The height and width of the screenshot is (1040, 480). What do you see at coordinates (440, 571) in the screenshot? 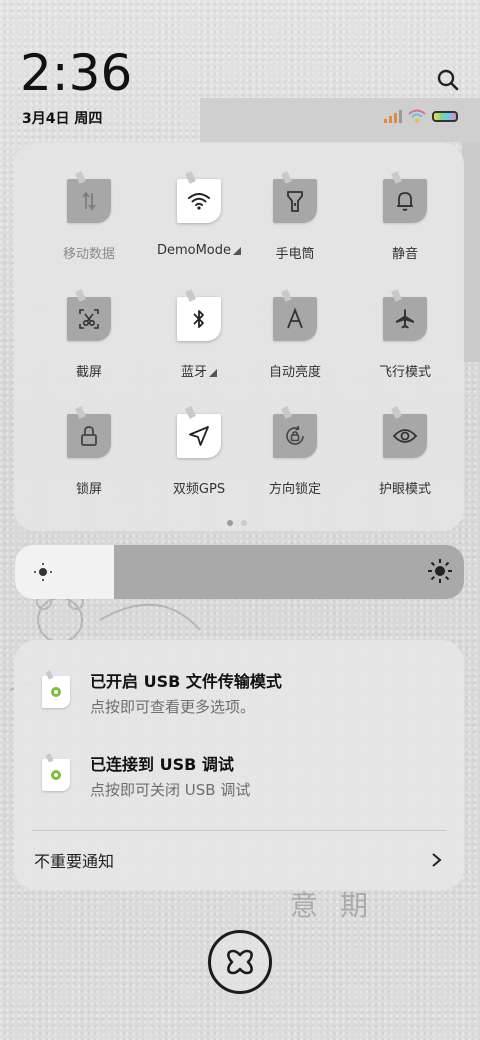
I see `brightness-high-icon` at bounding box center [440, 571].